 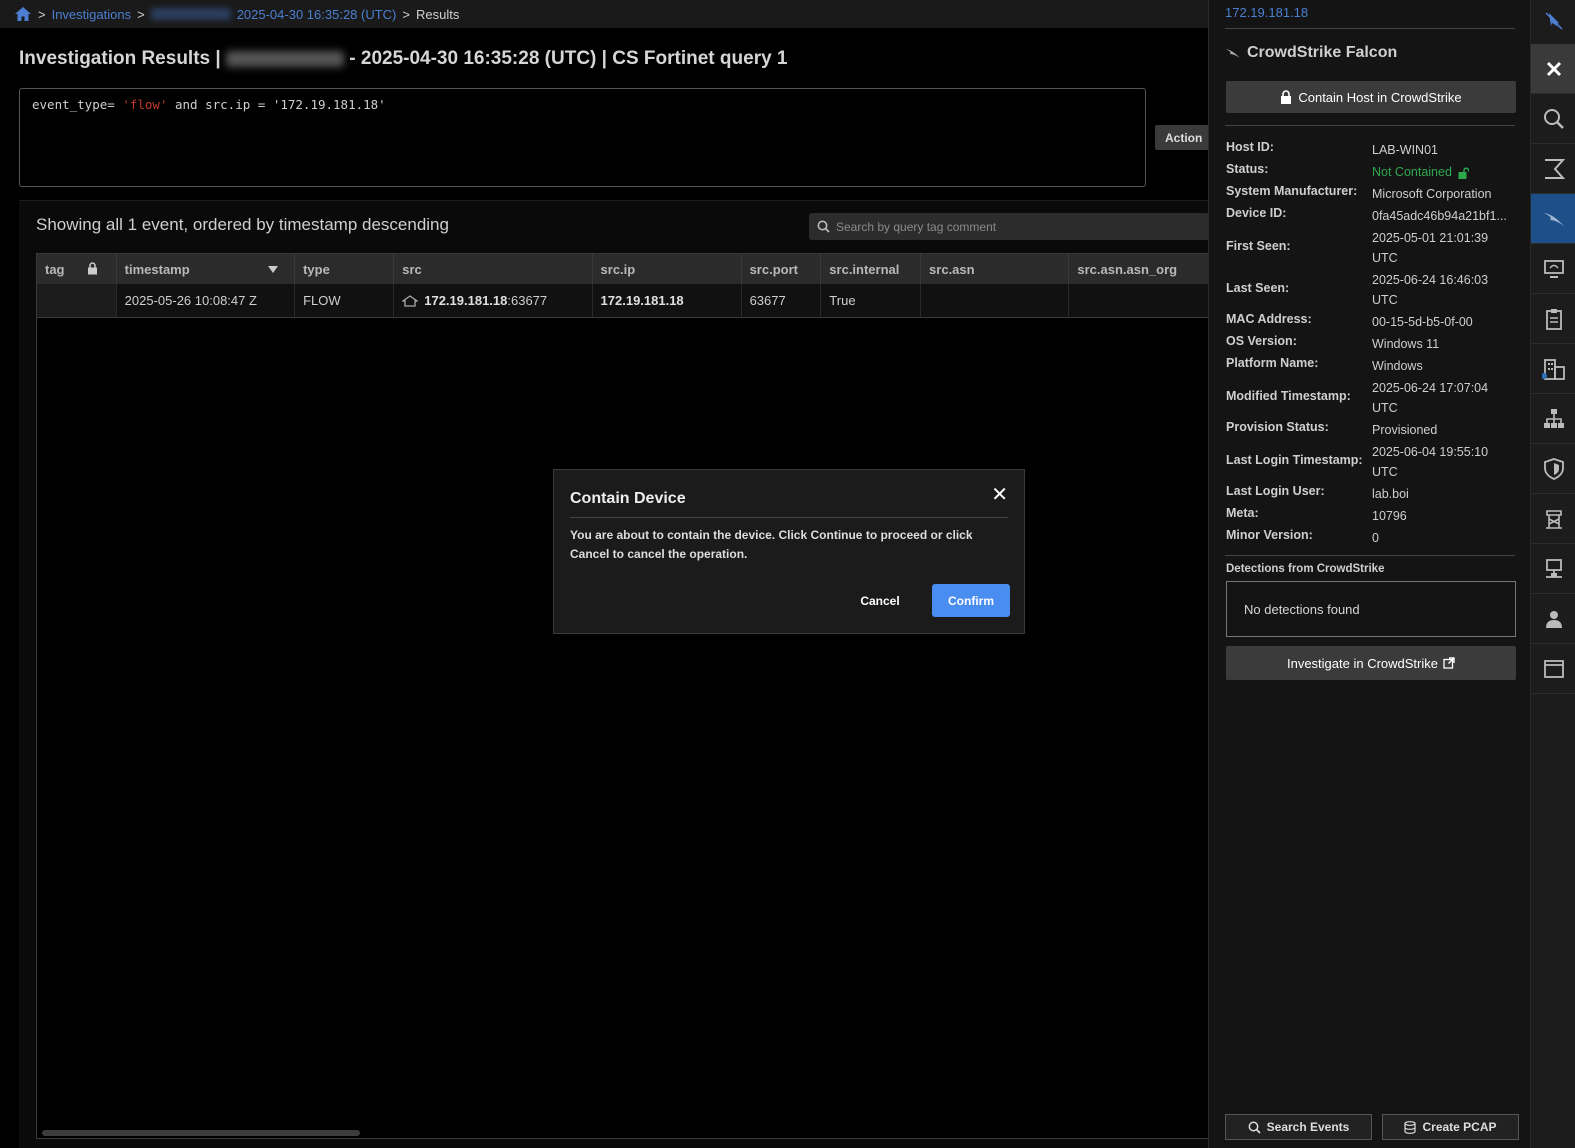 I want to click on right-icon-rail, so click(x=1552, y=574).